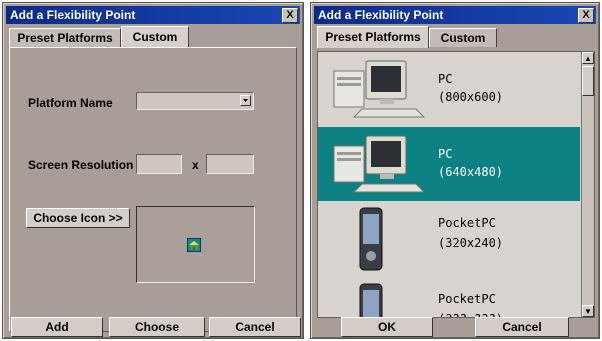 The image size is (602, 341). I want to click on platform-list-item: PocketPC (??? ???), so click(449, 298).